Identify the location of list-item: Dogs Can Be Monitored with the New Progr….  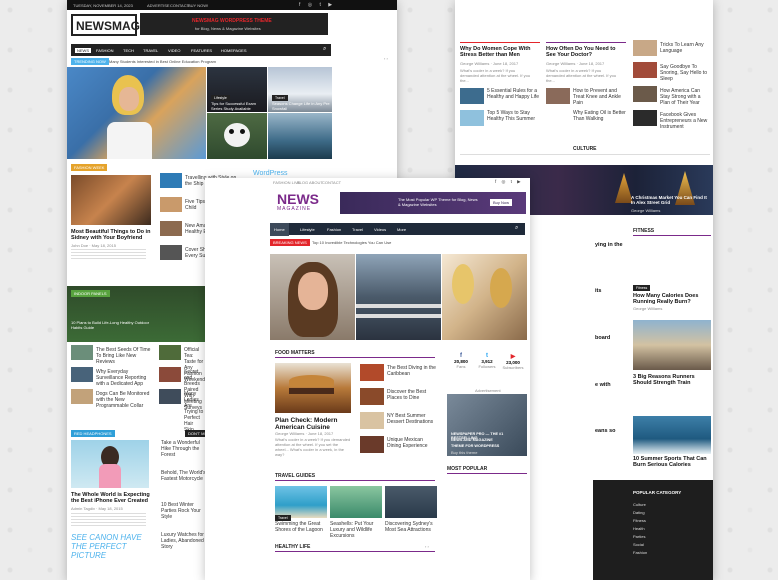
(123, 400).